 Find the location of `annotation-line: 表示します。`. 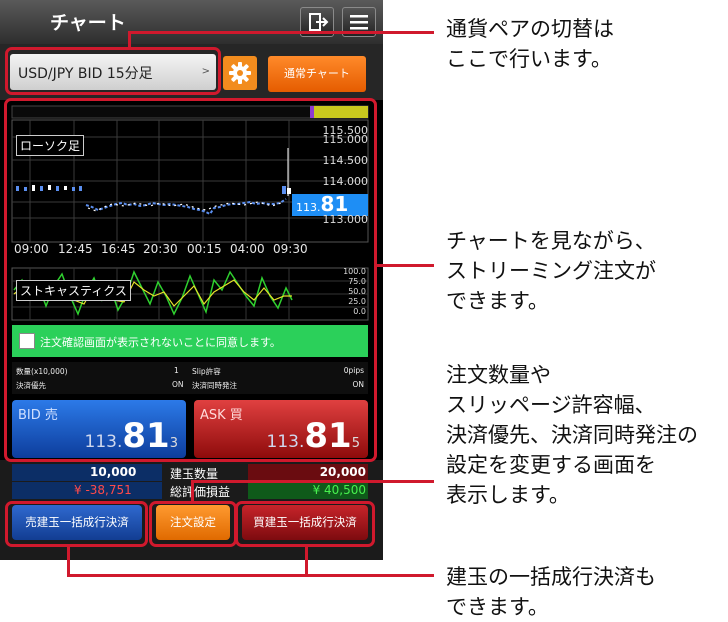

annotation-line: 表示します。 is located at coordinates (508, 495).